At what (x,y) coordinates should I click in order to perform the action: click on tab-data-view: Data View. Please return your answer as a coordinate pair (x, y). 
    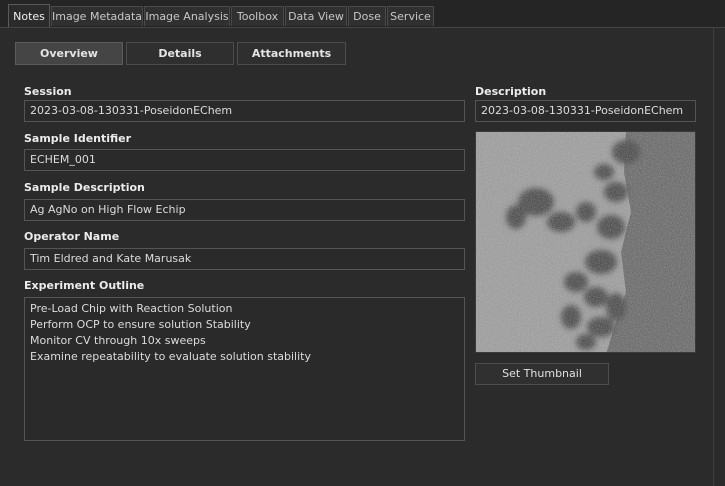
    Looking at the image, I should click on (316, 16).